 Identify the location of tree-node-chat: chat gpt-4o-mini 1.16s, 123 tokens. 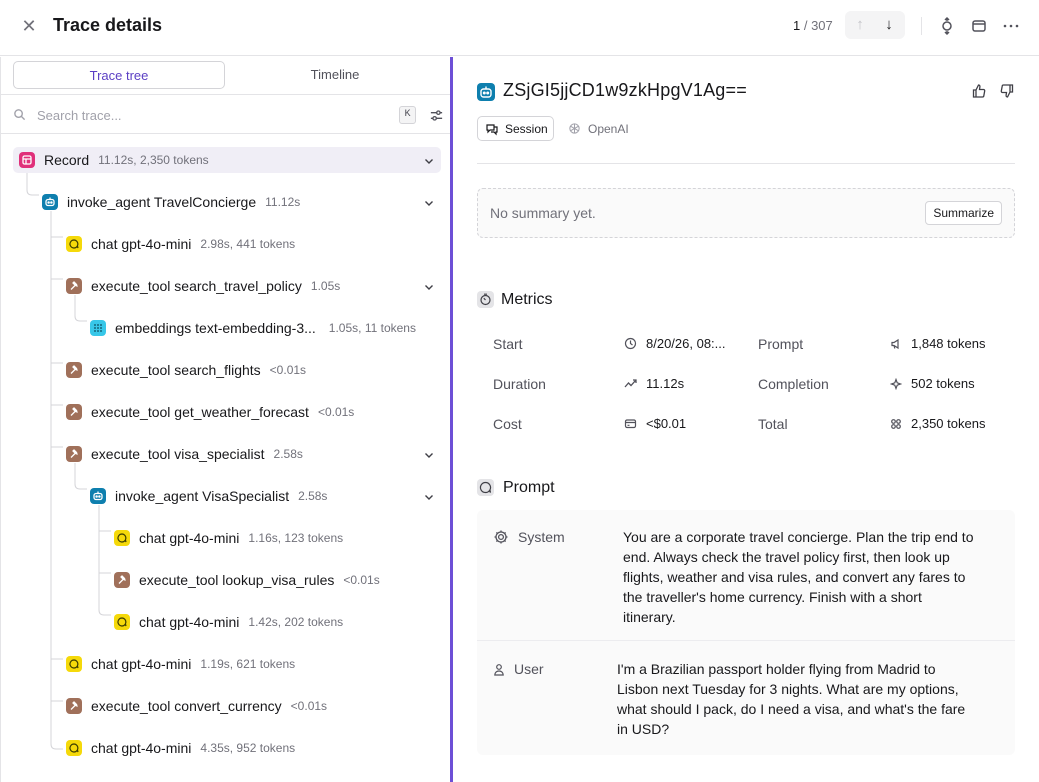
(228, 538).